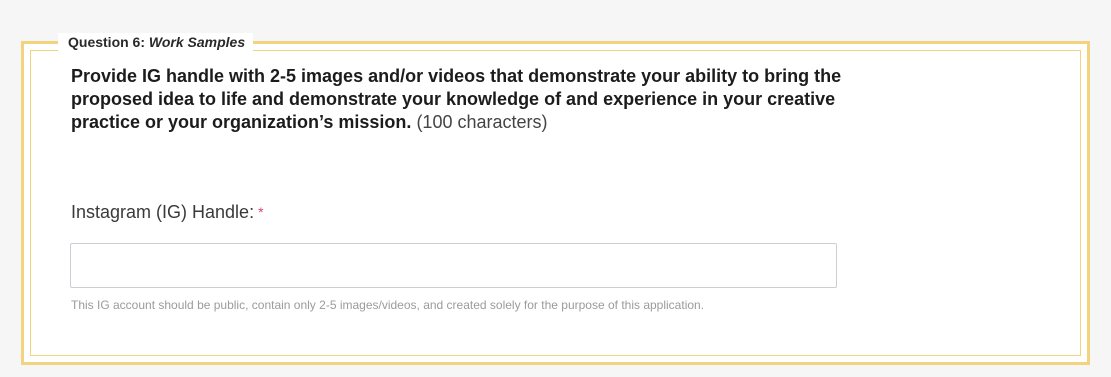 This screenshot has width=1111, height=377. Describe the element at coordinates (453, 265) in the screenshot. I see `instagram-handle-input` at that location.